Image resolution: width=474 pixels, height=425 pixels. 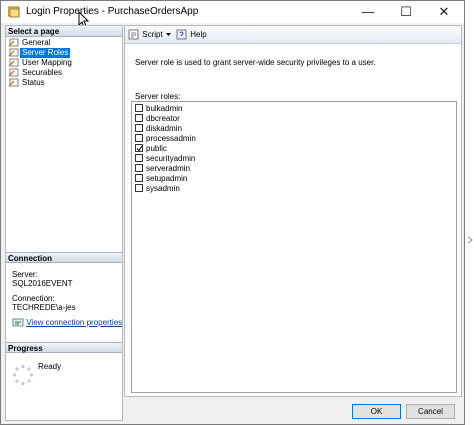 I want to click on server-label: Server:, so click(x=25, y=274).